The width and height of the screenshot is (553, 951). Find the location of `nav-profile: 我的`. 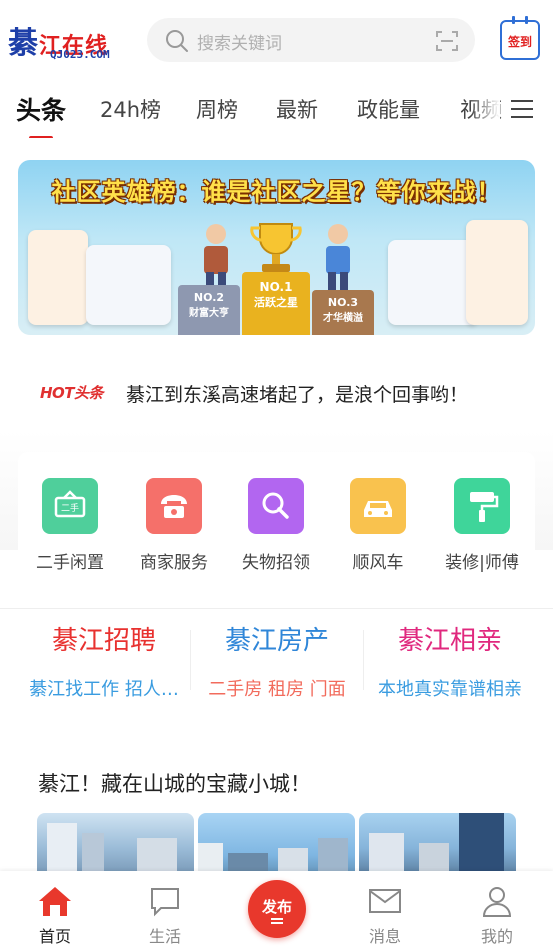

nav-profile: 我的 is located at coordinates (497, 916).